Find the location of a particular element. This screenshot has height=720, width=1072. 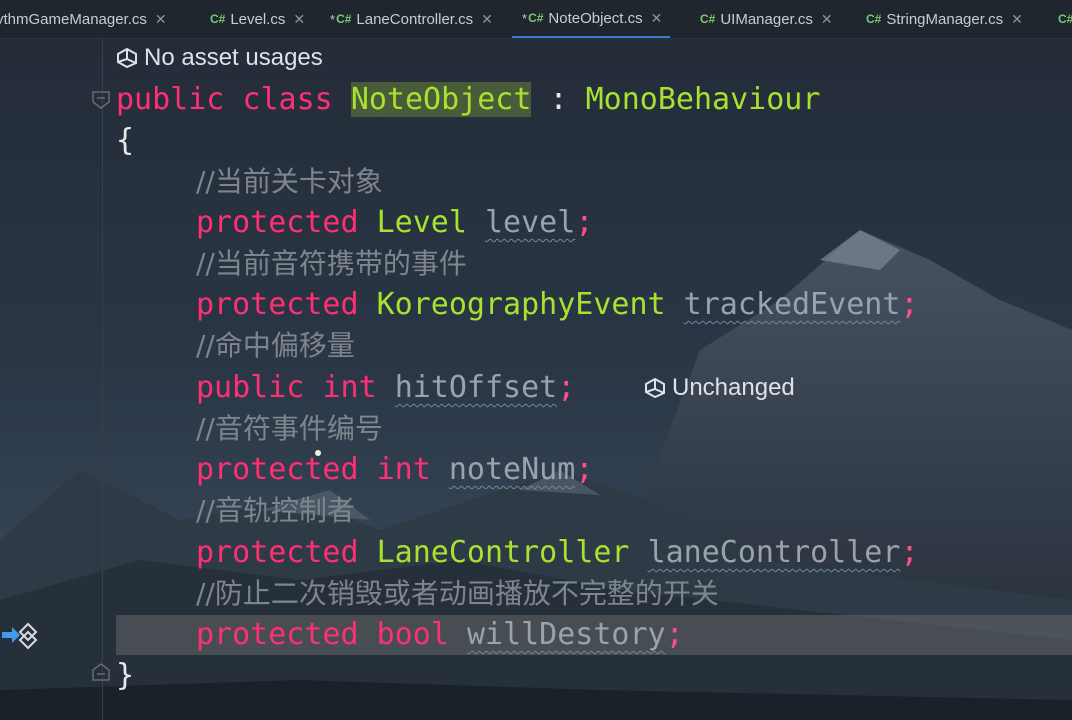

class-name: NoteObject is located at coordinates (441, 99).